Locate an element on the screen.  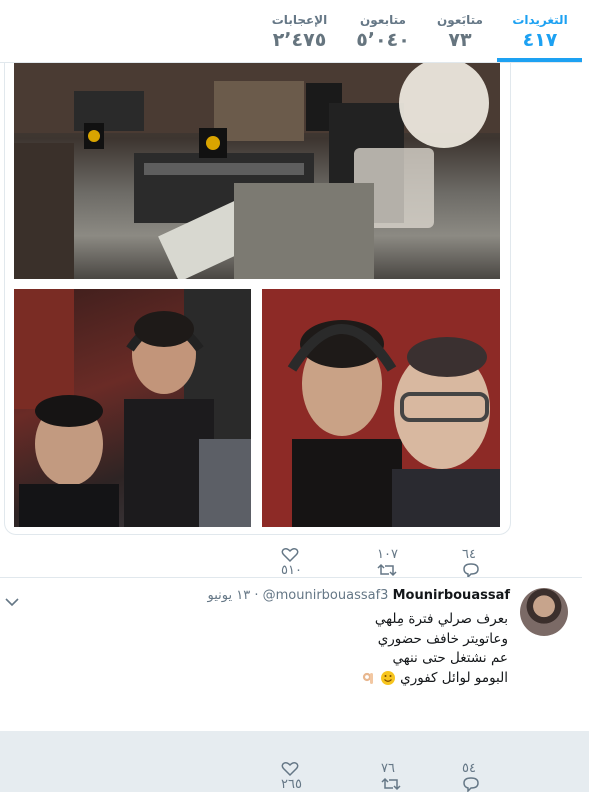
stat-following: متابَعون ٧٣ is located at coordinates (460, 32).